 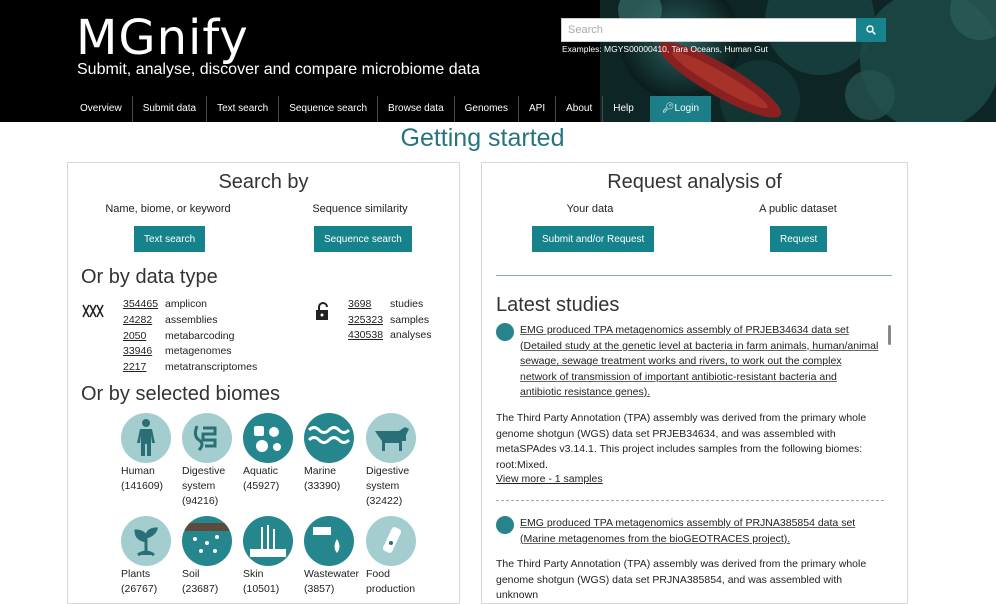 What do you see at coordinates (268, 541) in the screenshot?
I see `skin-icon` at bounding box center [268, 541].